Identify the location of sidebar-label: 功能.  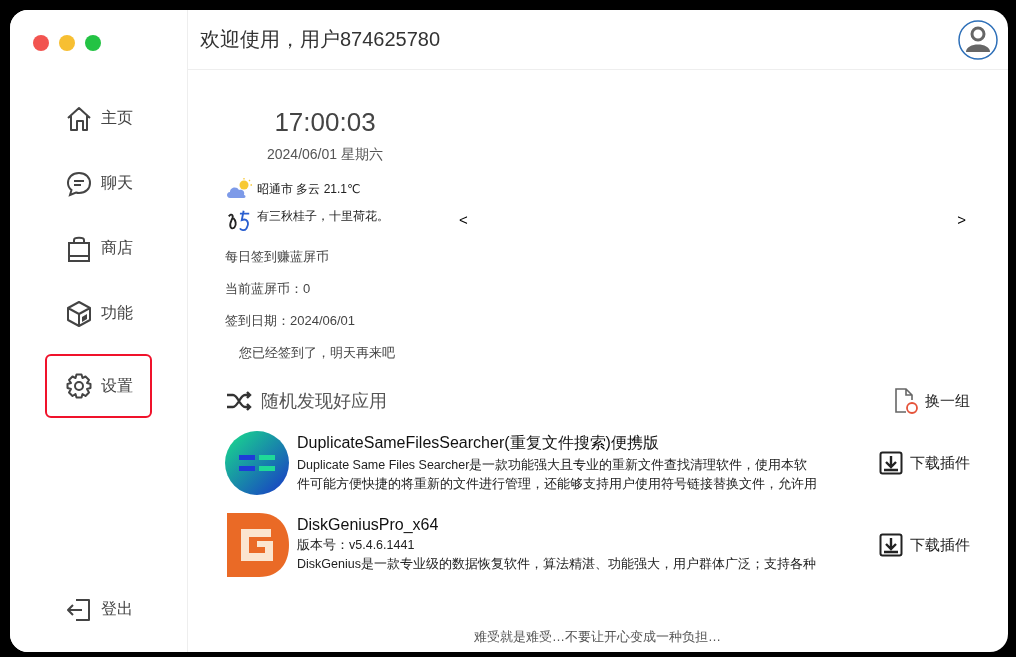
(117, 313).